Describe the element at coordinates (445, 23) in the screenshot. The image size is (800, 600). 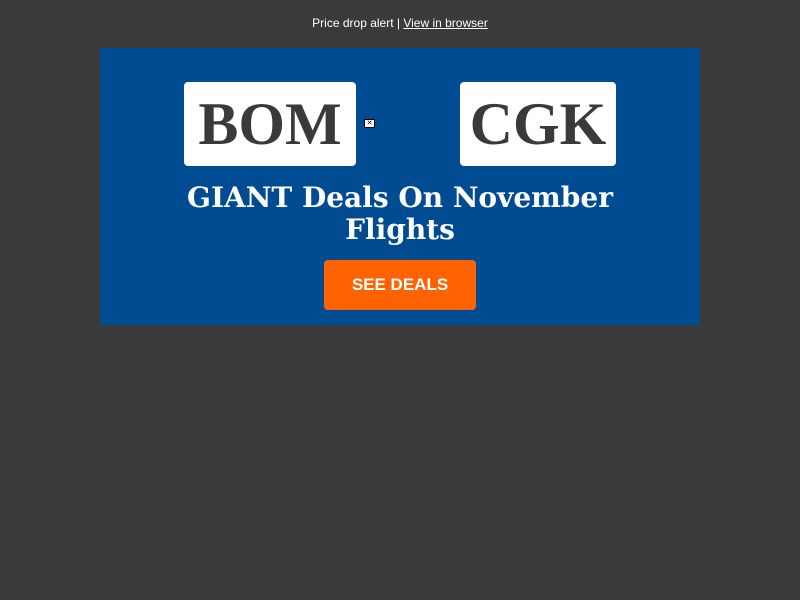
I see `view-in-browser-link: View in browser` at that location.